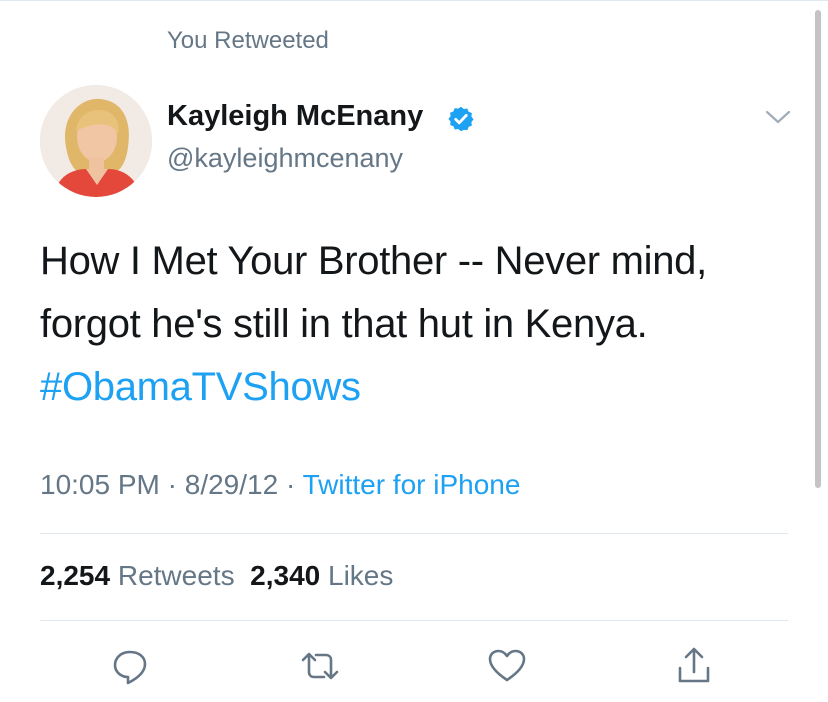 Image resolution: width=828 pixels, height=702 pixels. I want to click on retweets-count: 2,254, so click(75, 575).